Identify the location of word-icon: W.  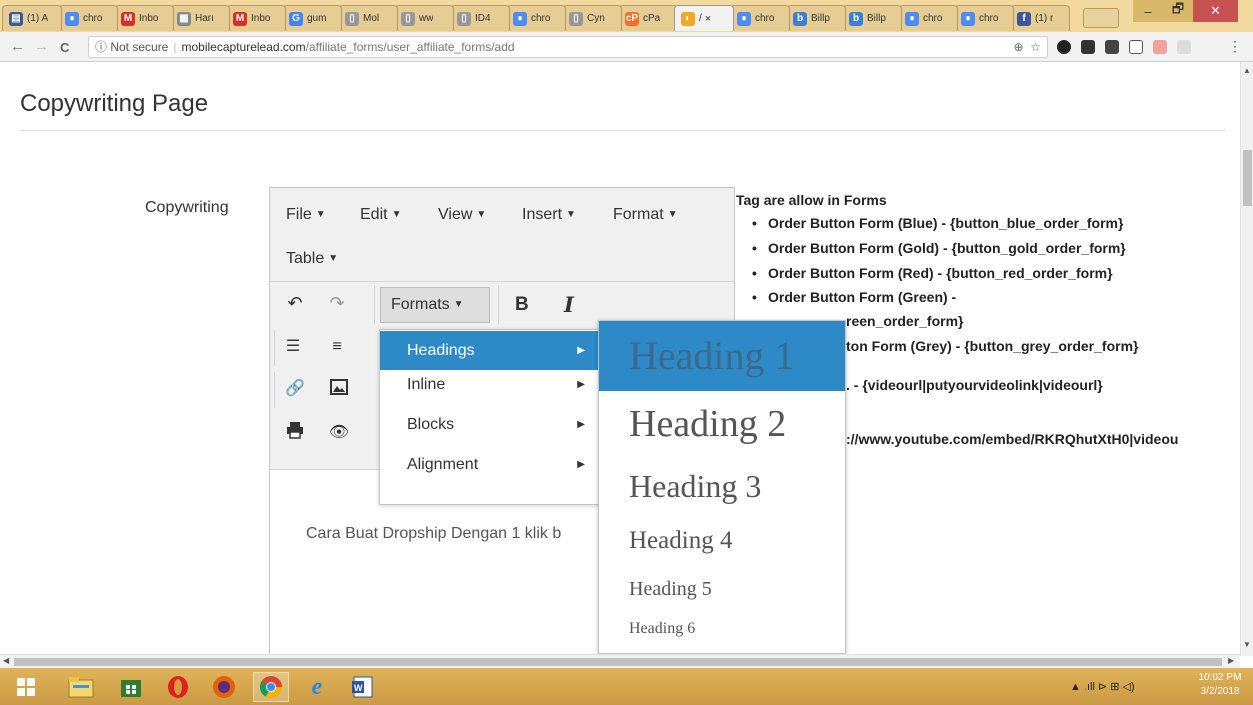
(363, 687).